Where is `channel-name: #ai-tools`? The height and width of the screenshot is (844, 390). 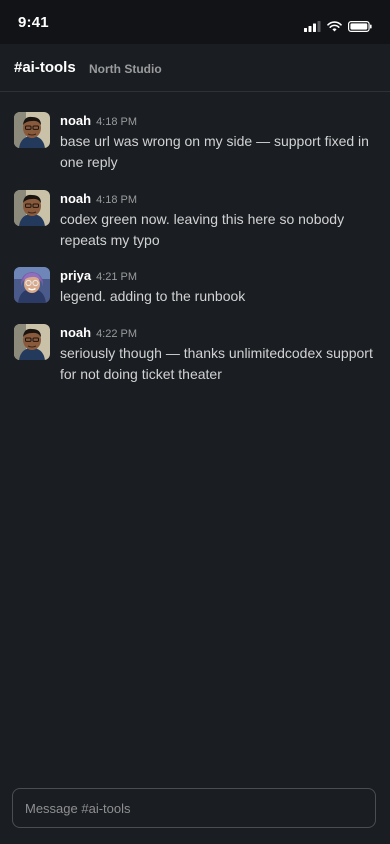 channel-name: #ai-tools is located at coordinates (45, 67).